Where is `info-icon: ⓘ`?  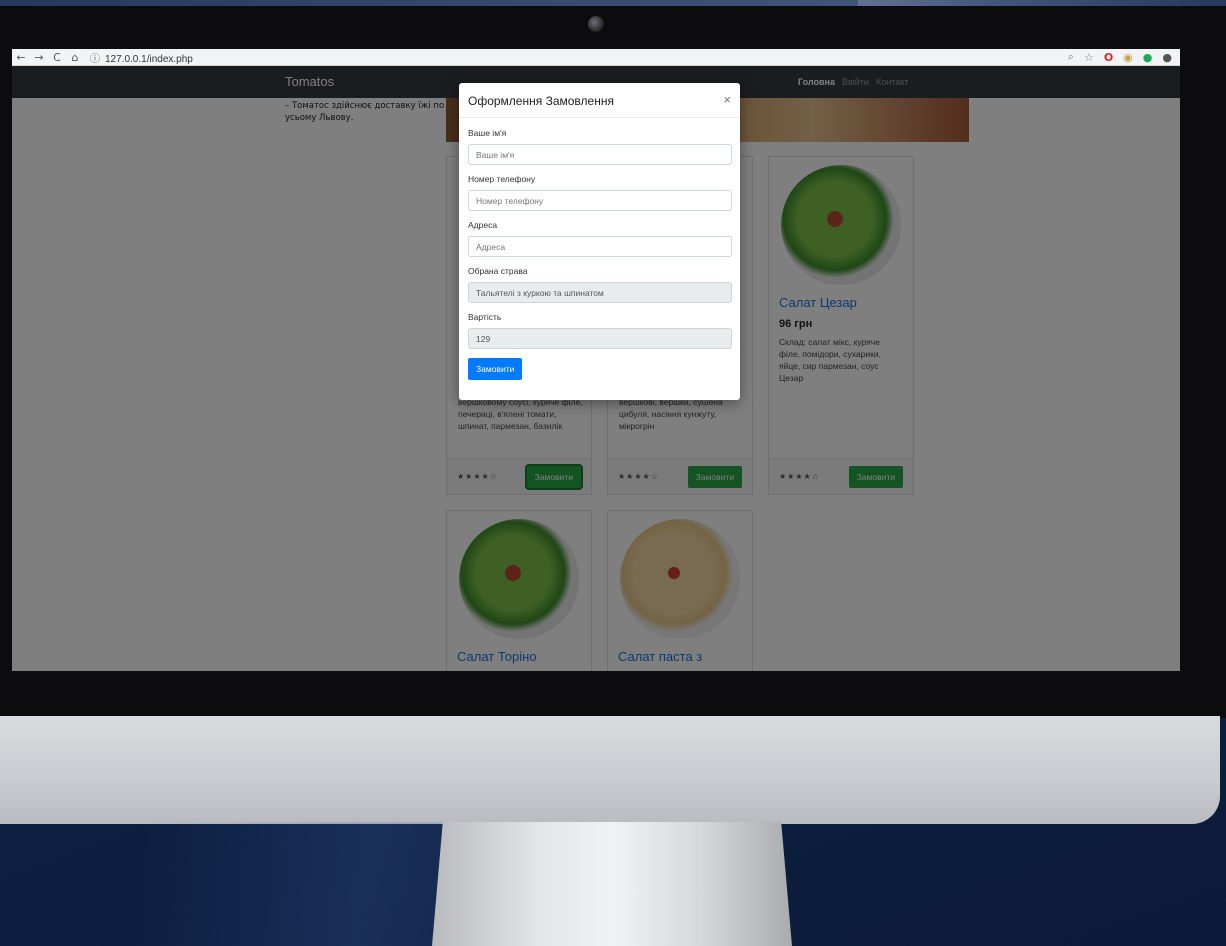
info-icon: ⓘ is located at coordinates (95, 59).